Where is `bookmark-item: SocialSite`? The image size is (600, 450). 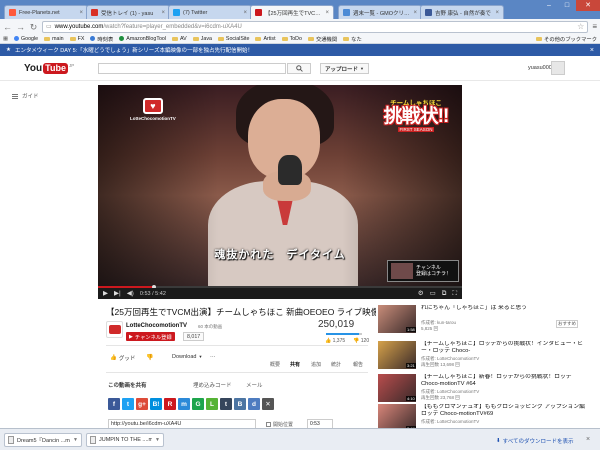 bookmark-item: SocialSite is located at coordinates (233, 39).